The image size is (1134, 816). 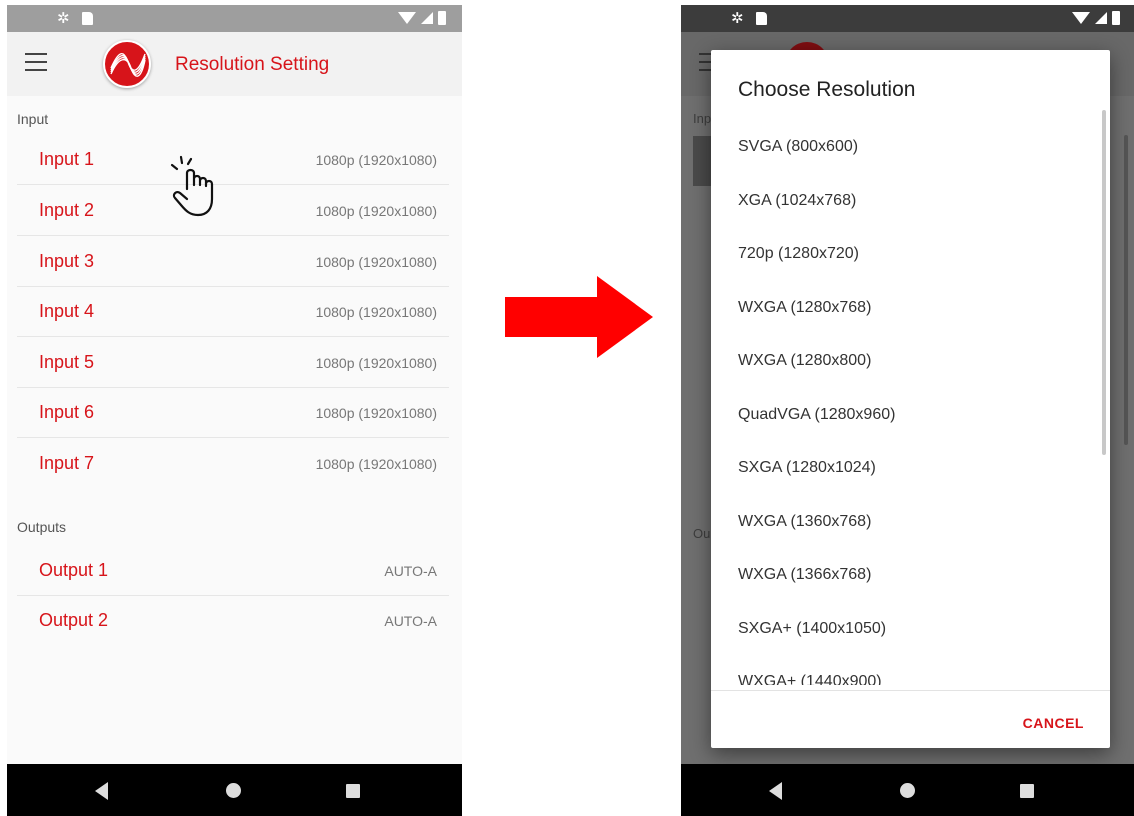 What do you see at coordinates (910, 415) in the screenshot?
I see `resolution-option: QuadVGA (1280x960)` at bounding box center [910, 415].